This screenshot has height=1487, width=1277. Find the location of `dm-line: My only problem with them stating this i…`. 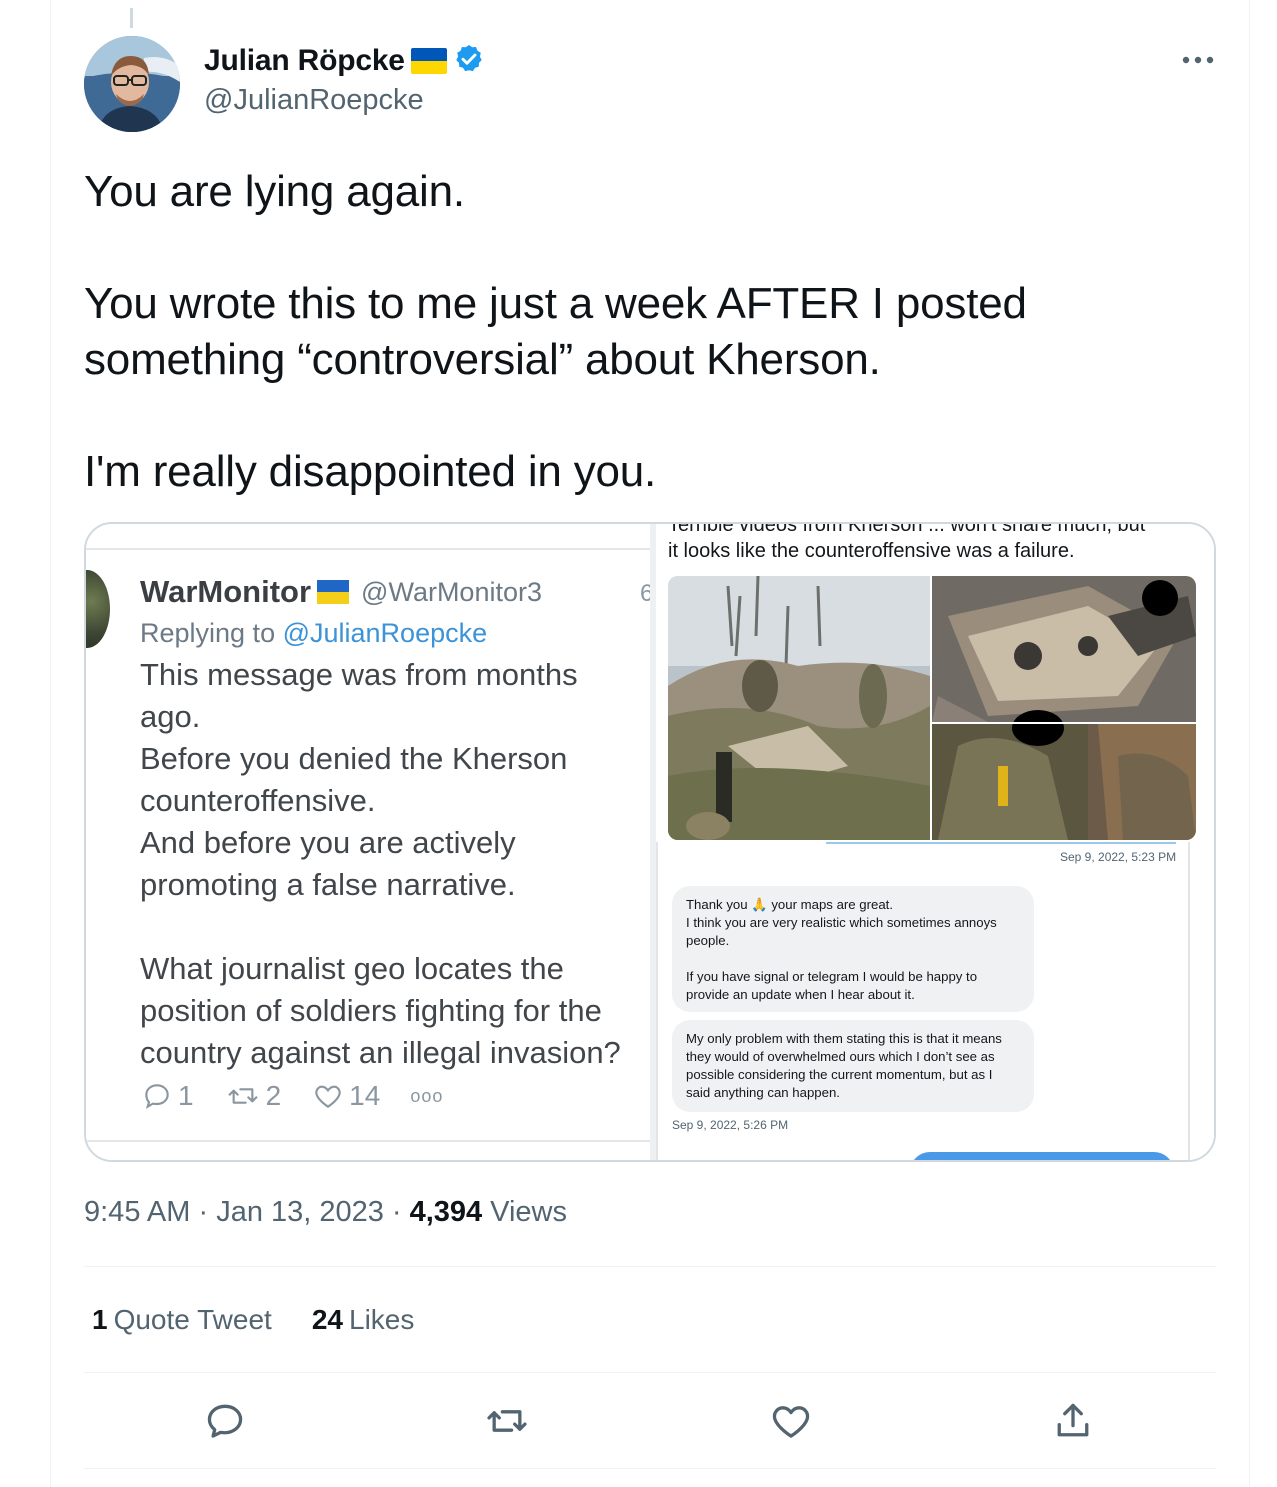

dm-line: My only problem with them stating this i… is located at coordinates (844, 1038).